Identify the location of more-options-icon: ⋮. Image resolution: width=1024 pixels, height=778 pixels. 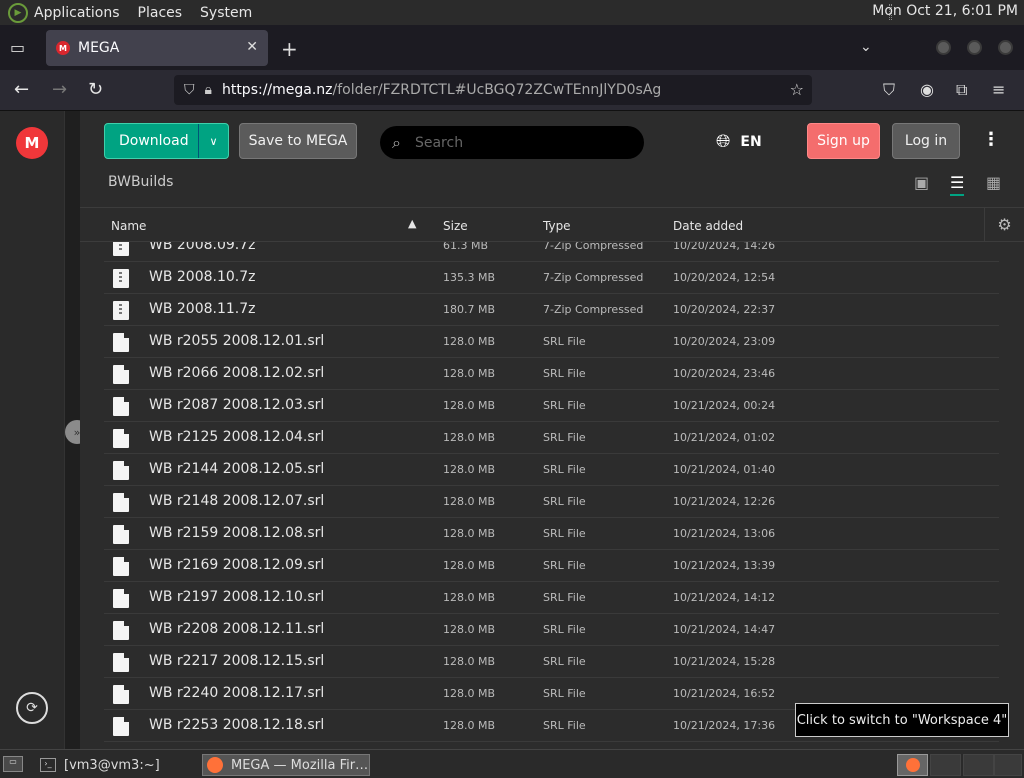
(991, 139).